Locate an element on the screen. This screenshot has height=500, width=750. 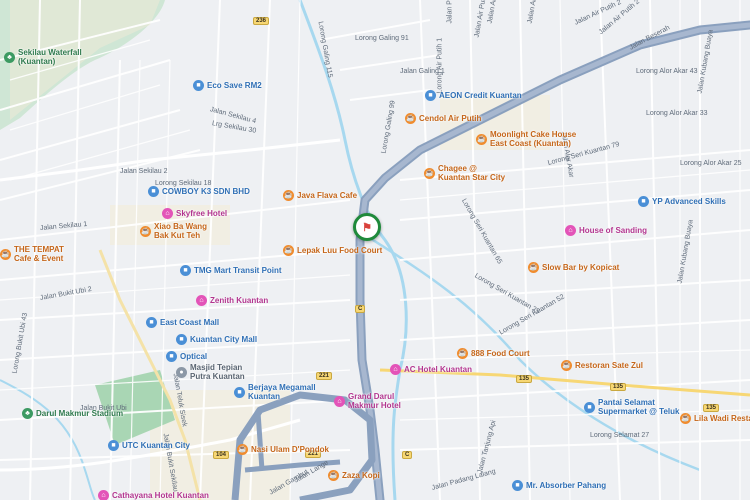
poi-eco-save-rm2: ■ Eco Save RM2 is located at coordinates (227, 85).